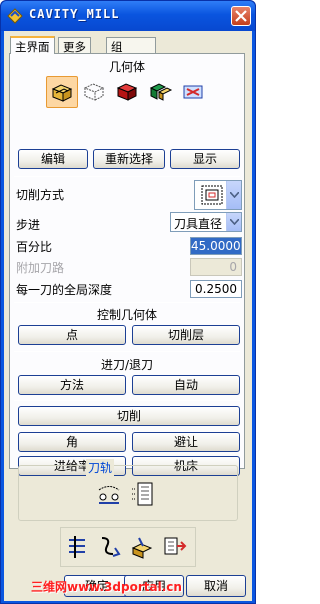 This screenshot has width=320, height=604. I want to click on percent-label: 百分比, so click(34, 247).